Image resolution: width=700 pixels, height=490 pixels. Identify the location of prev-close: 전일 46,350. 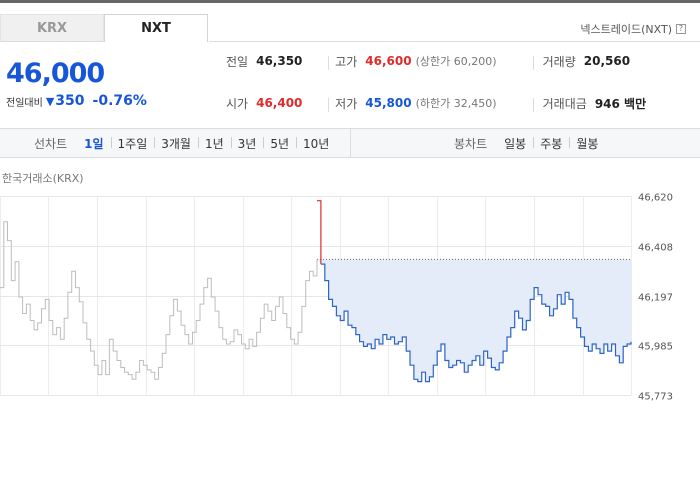
(269, 61).